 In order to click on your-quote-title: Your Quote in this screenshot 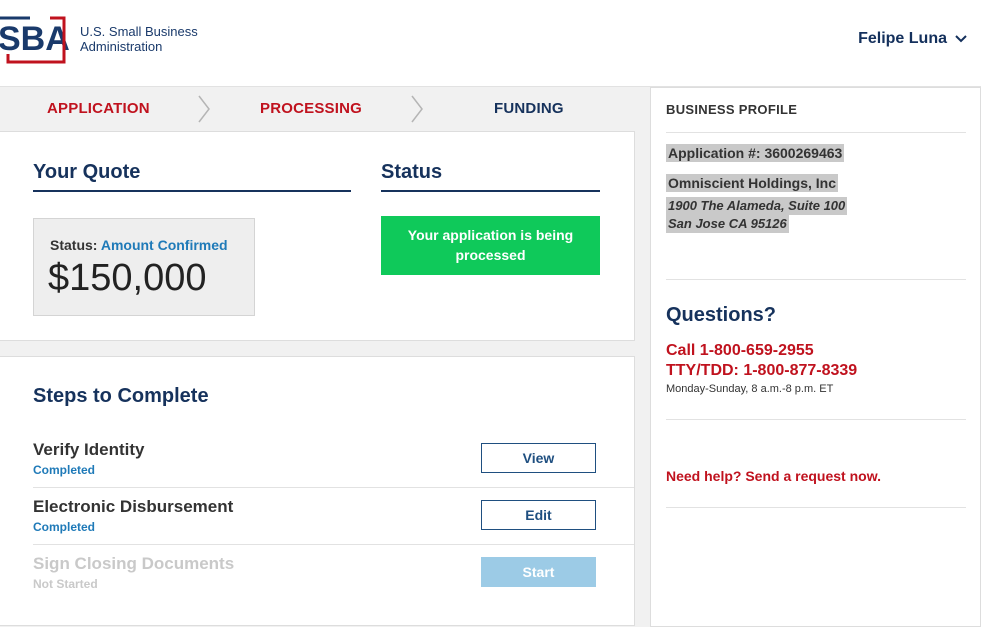, I will do `click(87, 172)`.